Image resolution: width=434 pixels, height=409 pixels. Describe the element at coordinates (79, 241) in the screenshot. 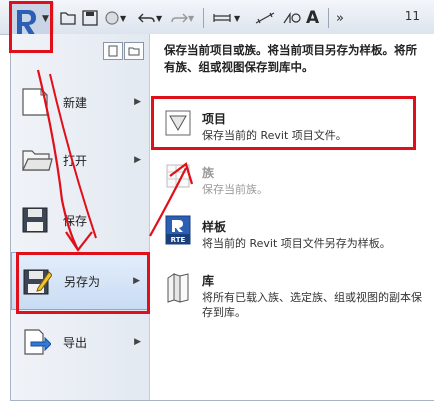

I see `arrow-down-head` at that location.